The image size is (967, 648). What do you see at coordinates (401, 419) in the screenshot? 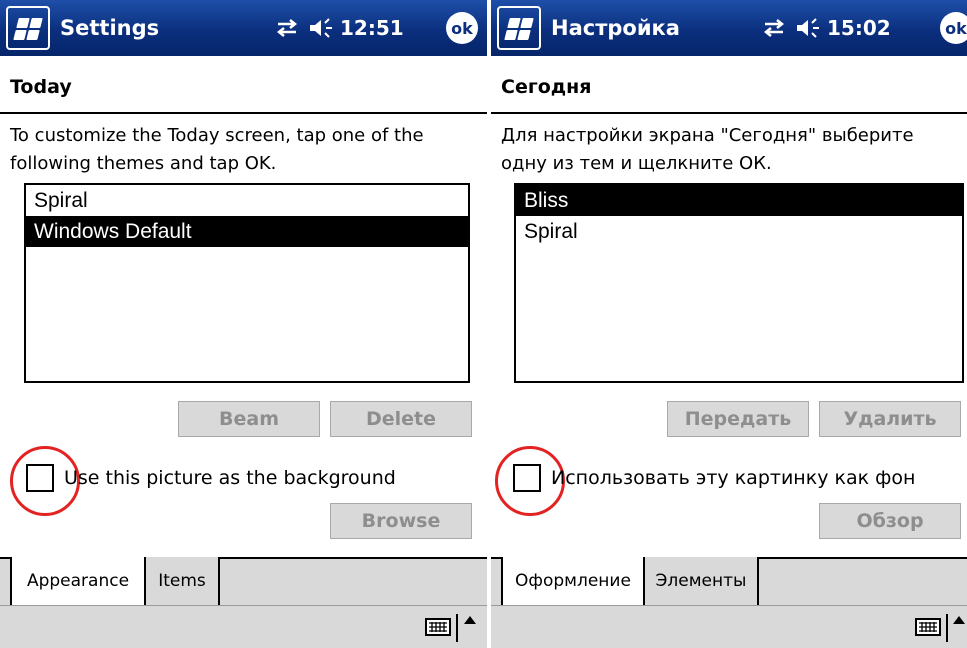
I see `delete-button: Delete` at bounding box center [401, 419].